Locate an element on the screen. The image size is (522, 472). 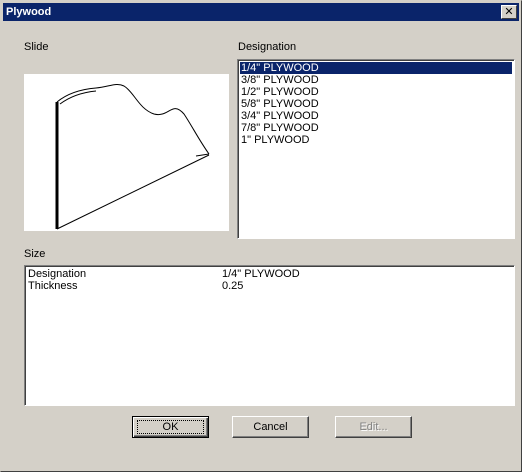
list-item: 3/4" PLYWOOD is located at coordinates (376, 116).